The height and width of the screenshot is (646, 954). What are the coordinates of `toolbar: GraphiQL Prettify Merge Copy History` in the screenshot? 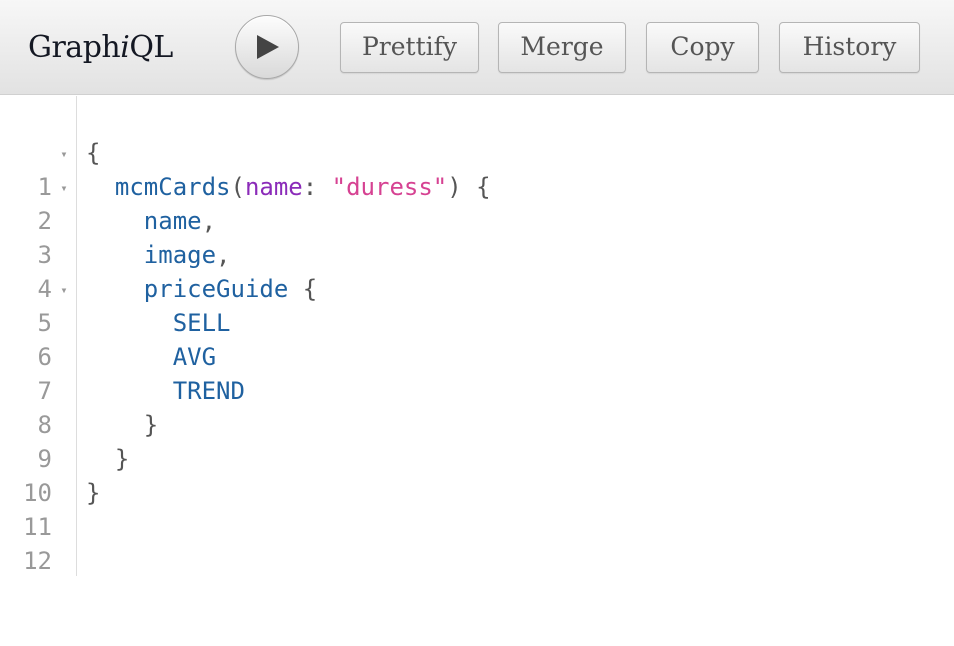 It's located at (477, 47).